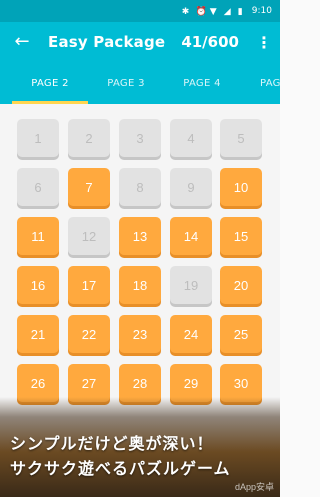  I want to click on page-tabs: PAGE 2 PAGE 3 PAGE 4 PAGE, so click(140, 83).